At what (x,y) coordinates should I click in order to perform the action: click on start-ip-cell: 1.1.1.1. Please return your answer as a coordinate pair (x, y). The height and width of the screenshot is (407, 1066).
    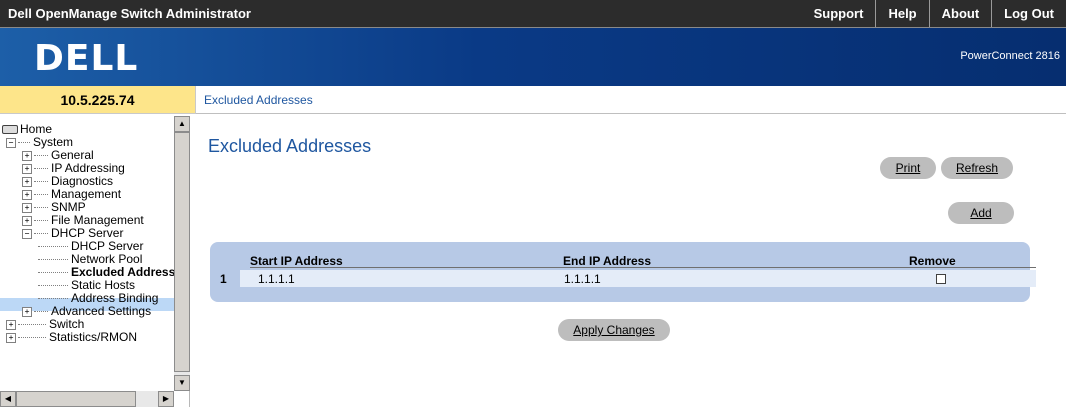
    Looking at the image, I should click on (276, 279).